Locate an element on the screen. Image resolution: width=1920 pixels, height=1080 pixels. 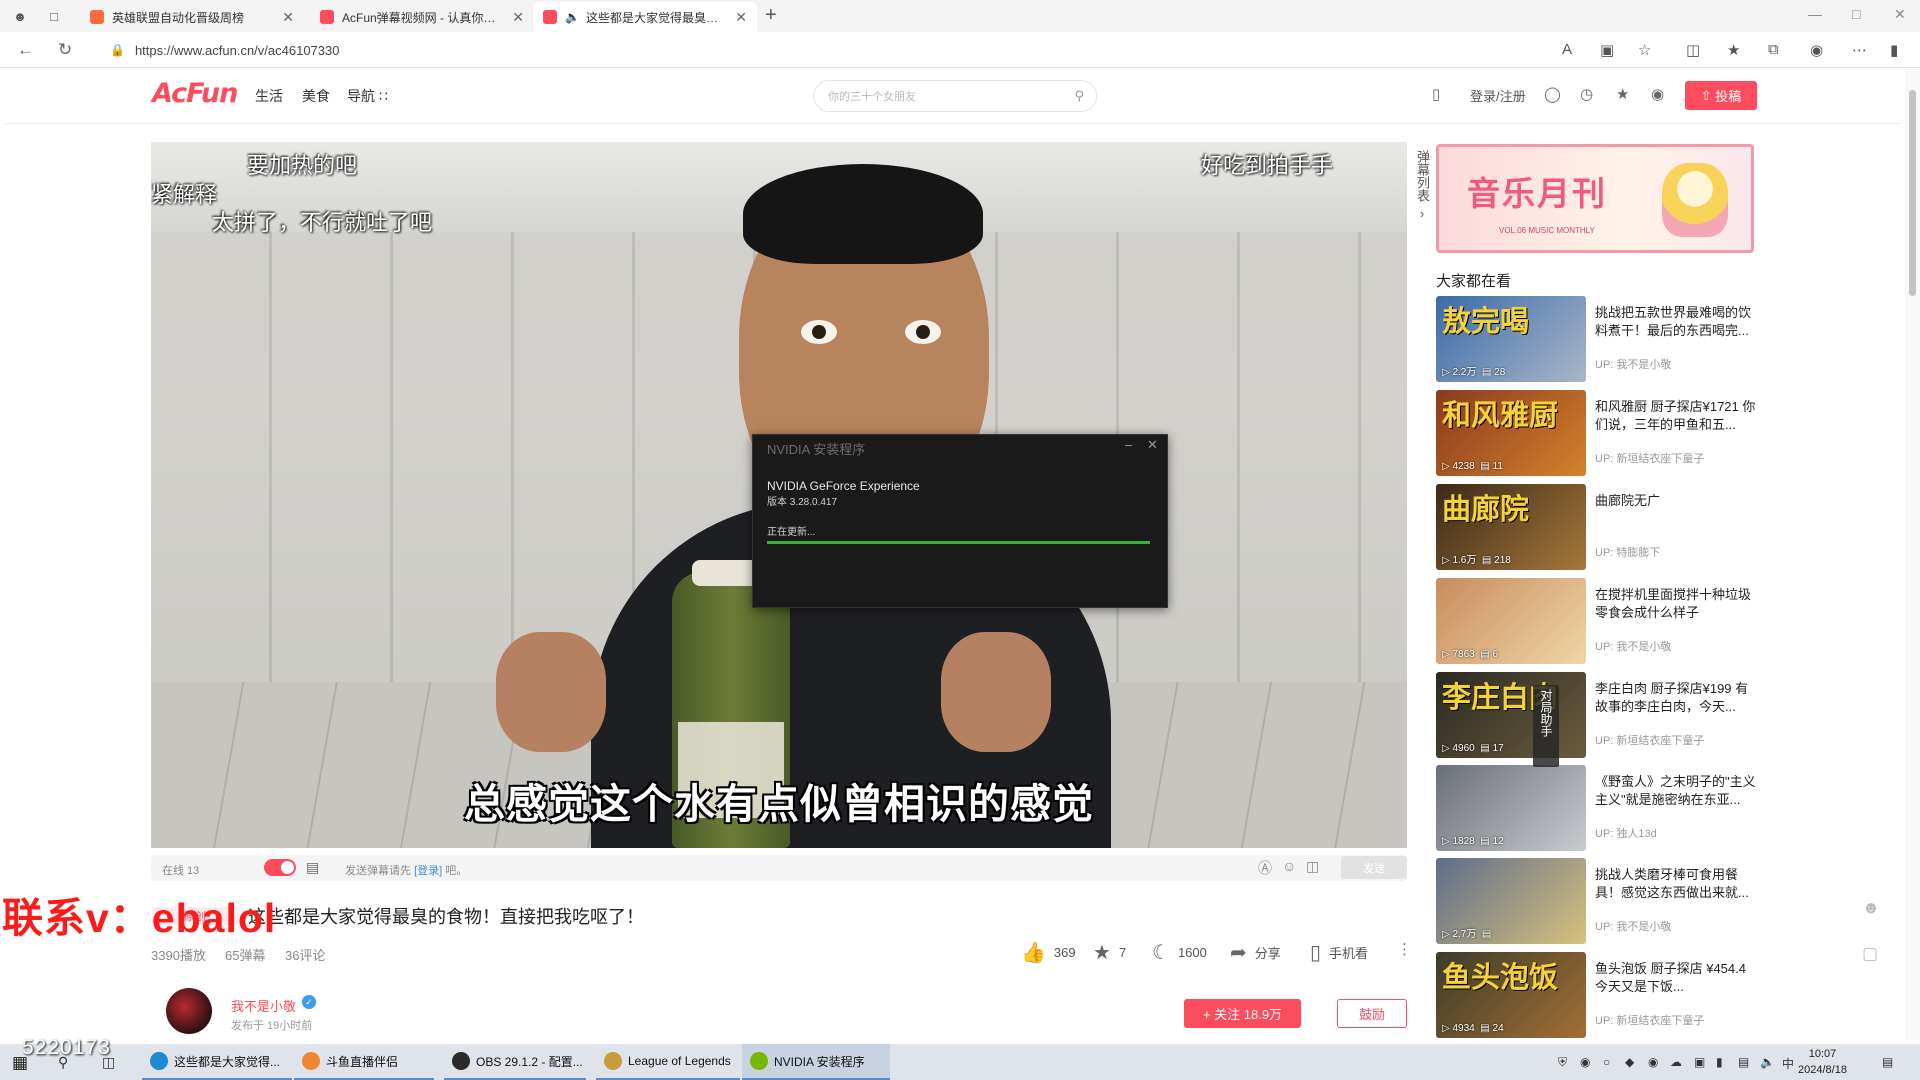
taskbar-app-douyu: 斗鱼直播伴侣 is located at coordinates (364, 1062).